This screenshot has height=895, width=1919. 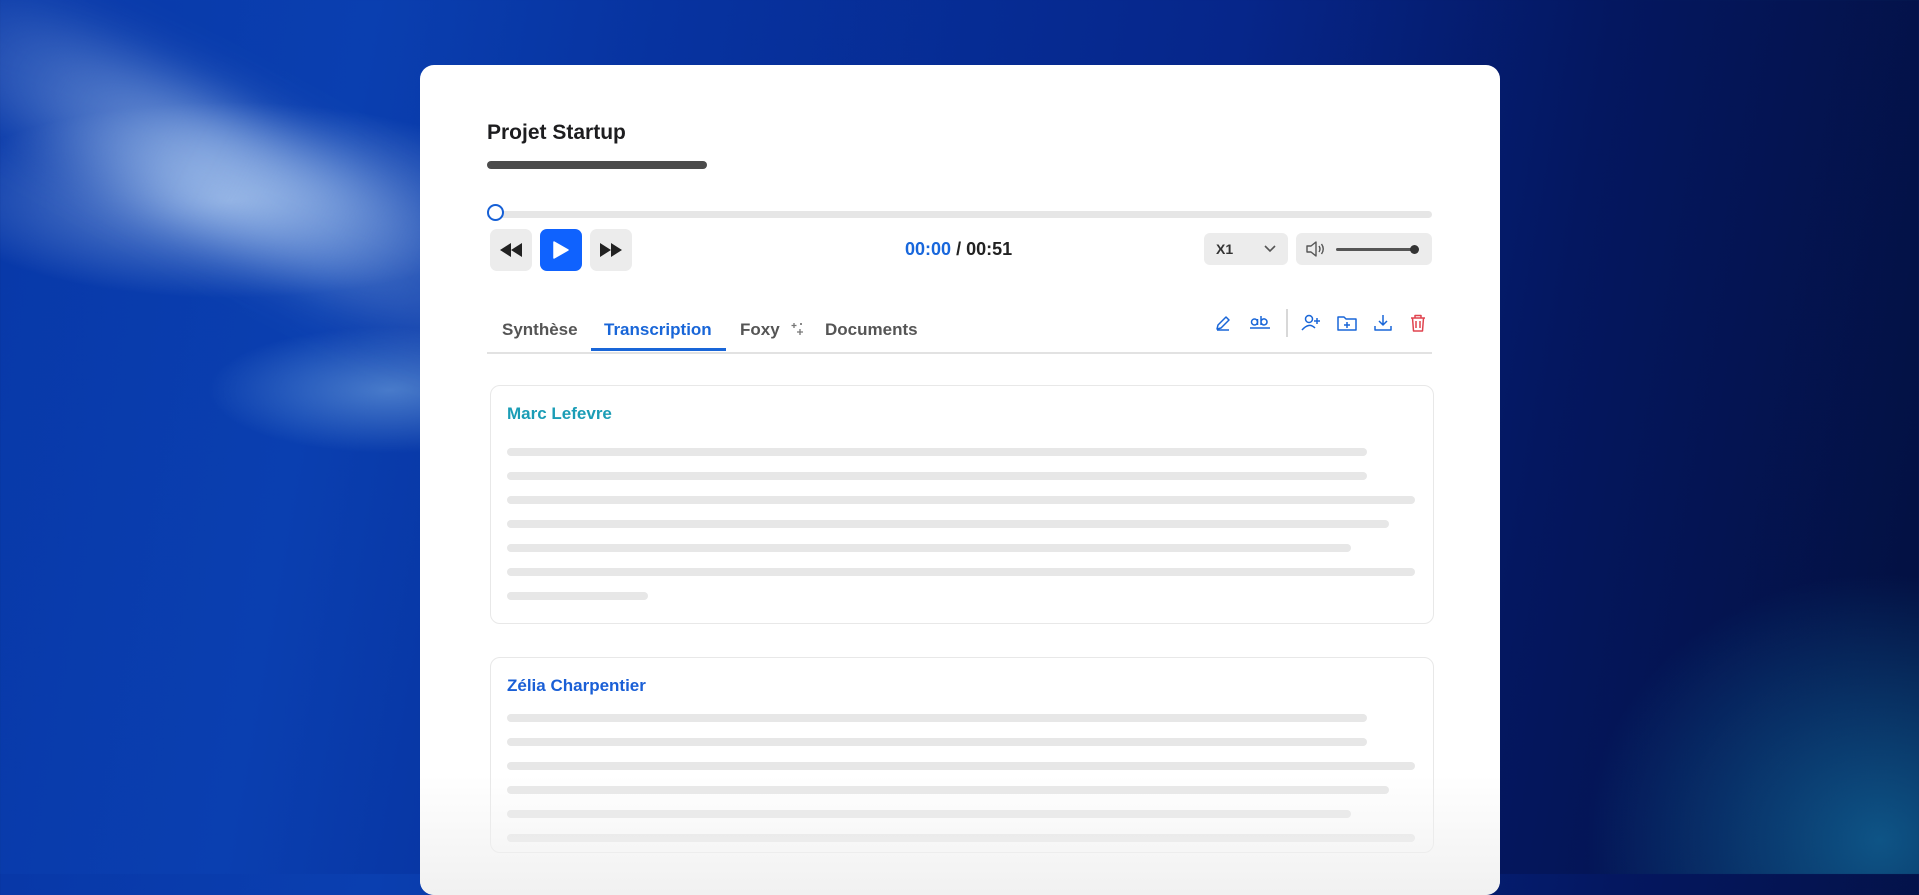 I want to click on download-button, so click(x=1383, y=323).